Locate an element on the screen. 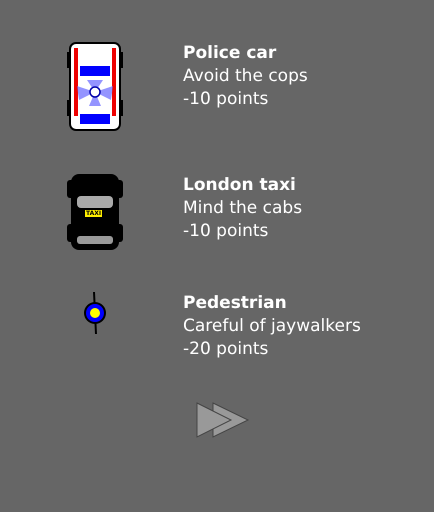 The height and width of the screenshot is (512, 434). entry-points: -20 points is located at coordinates (226, 349).